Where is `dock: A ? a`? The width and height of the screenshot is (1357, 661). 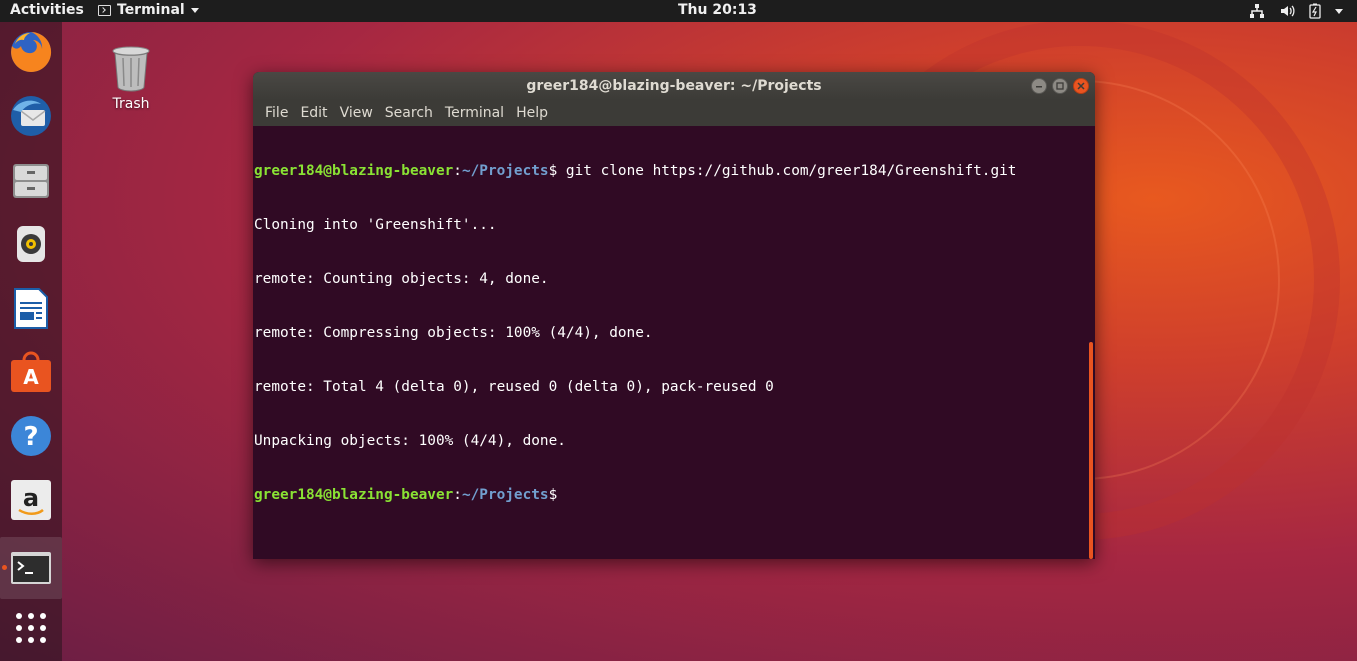 dock: A ? a is located at coordinates (31, 341).